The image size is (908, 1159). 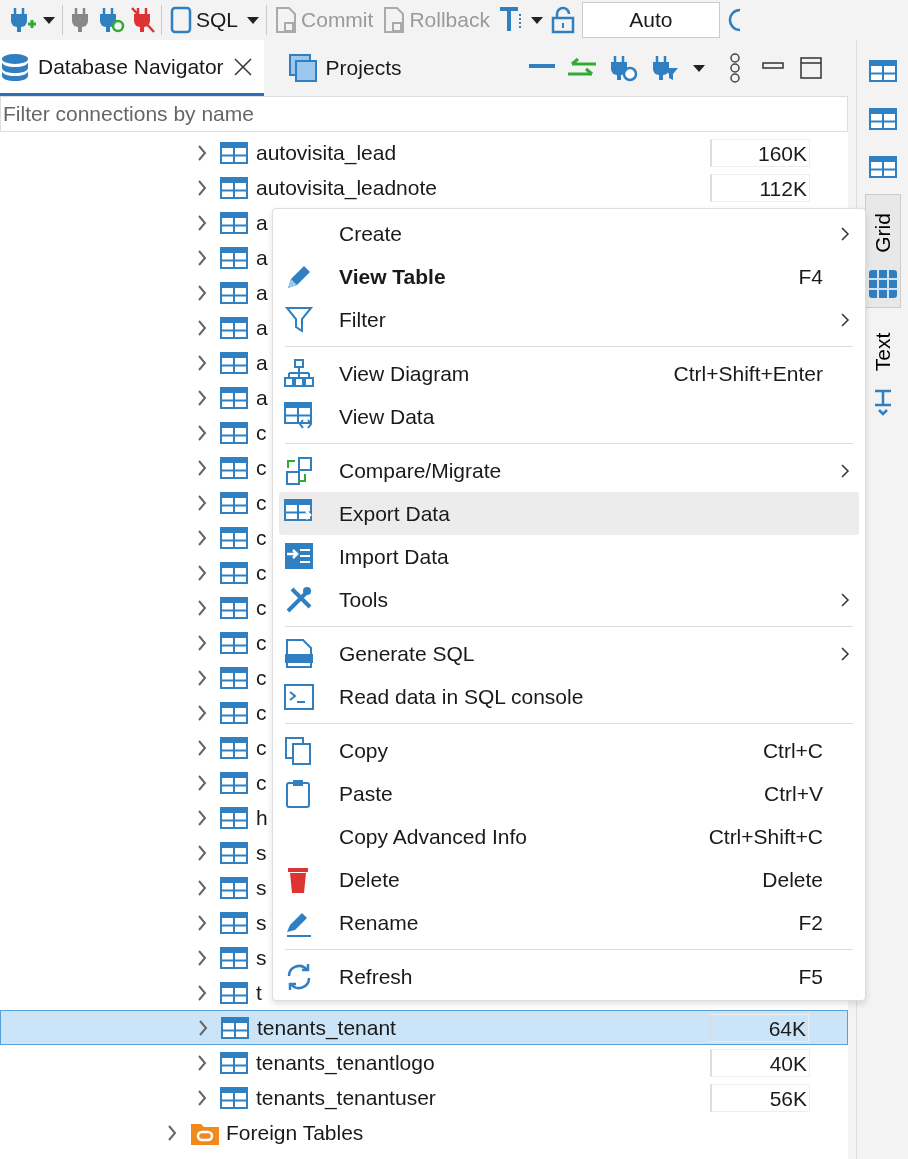 What do you see at coordinates (792, 879) in the screenshot?
I see `shortcut-text: Delete` at bounding box center [792, 879].